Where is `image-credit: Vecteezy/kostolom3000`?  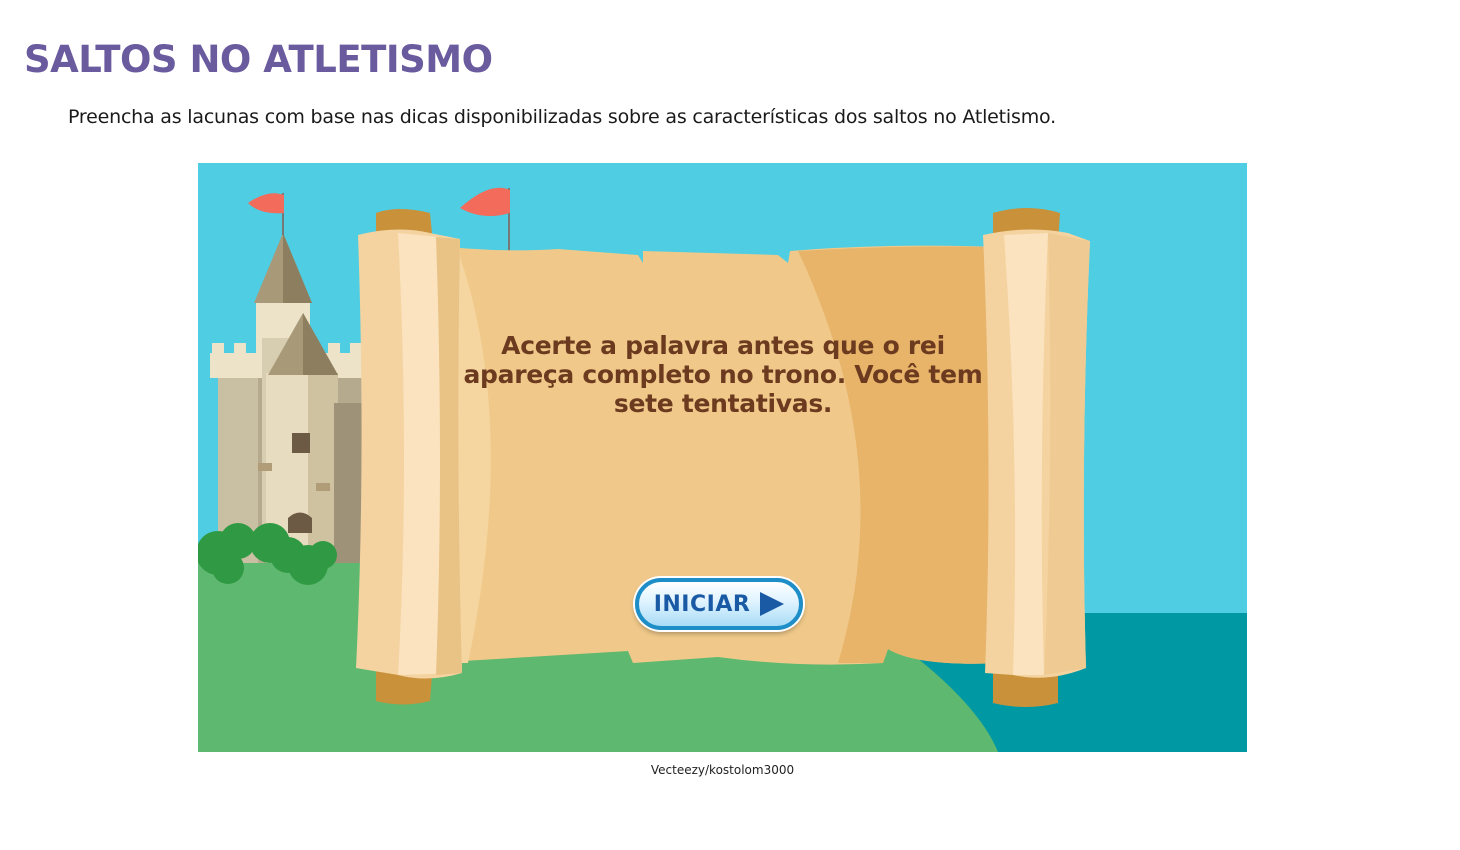
image-credit: Vecteezy/kostolom3000 is located at coordinates (722, 770).